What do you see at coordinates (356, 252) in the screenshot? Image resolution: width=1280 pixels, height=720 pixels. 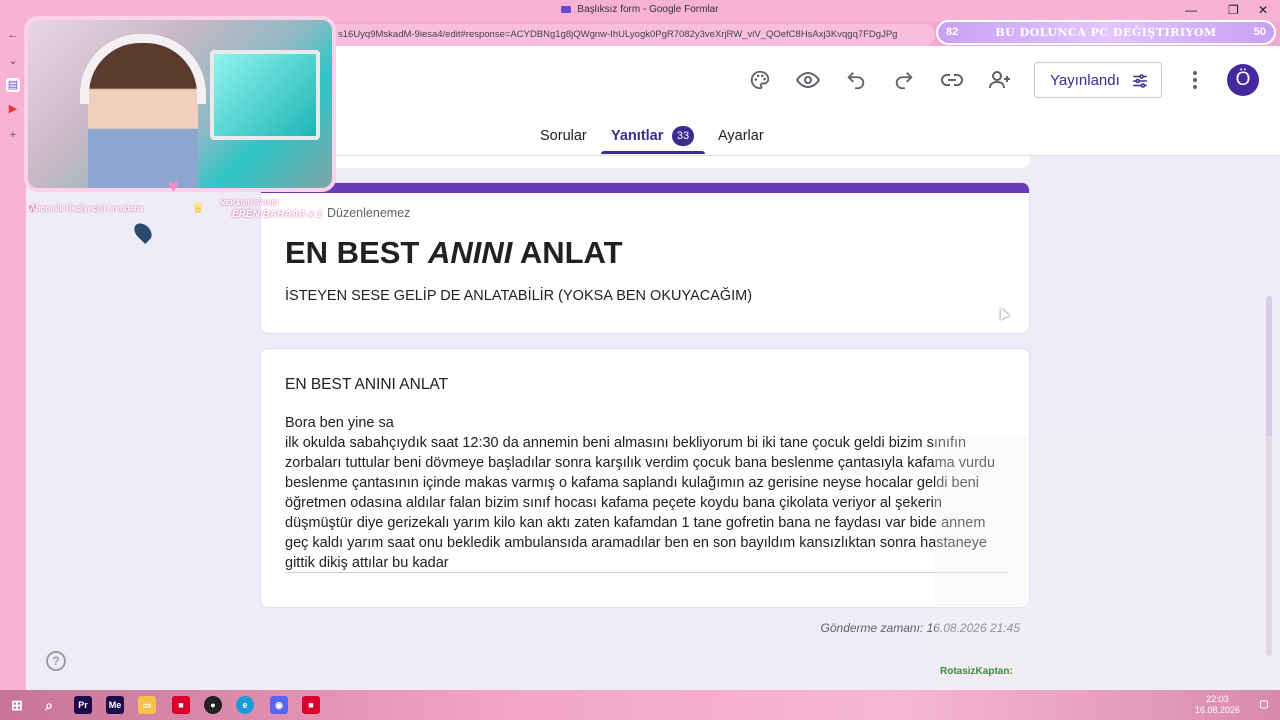 I see `form-title-part1: EN BEST` at bounding box center [356, 252].